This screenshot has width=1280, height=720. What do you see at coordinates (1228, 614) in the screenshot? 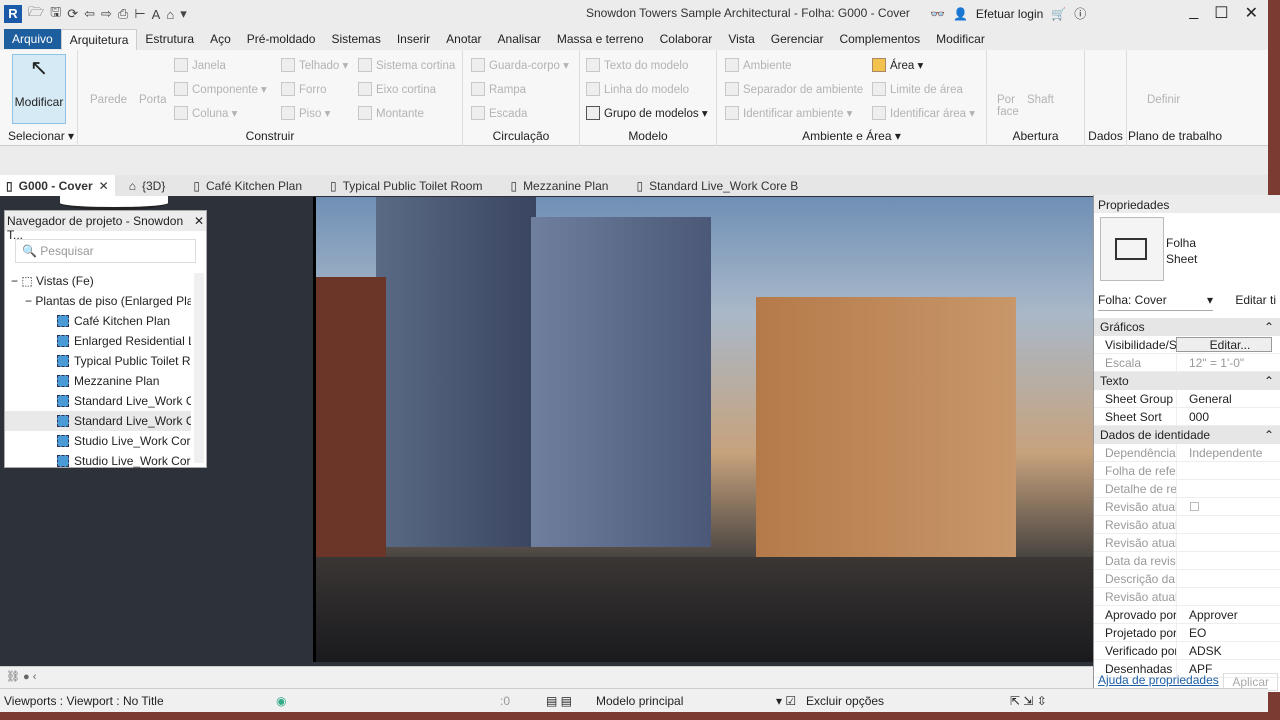
I see `property-value: Approver` at bounding box center [1228, 614].